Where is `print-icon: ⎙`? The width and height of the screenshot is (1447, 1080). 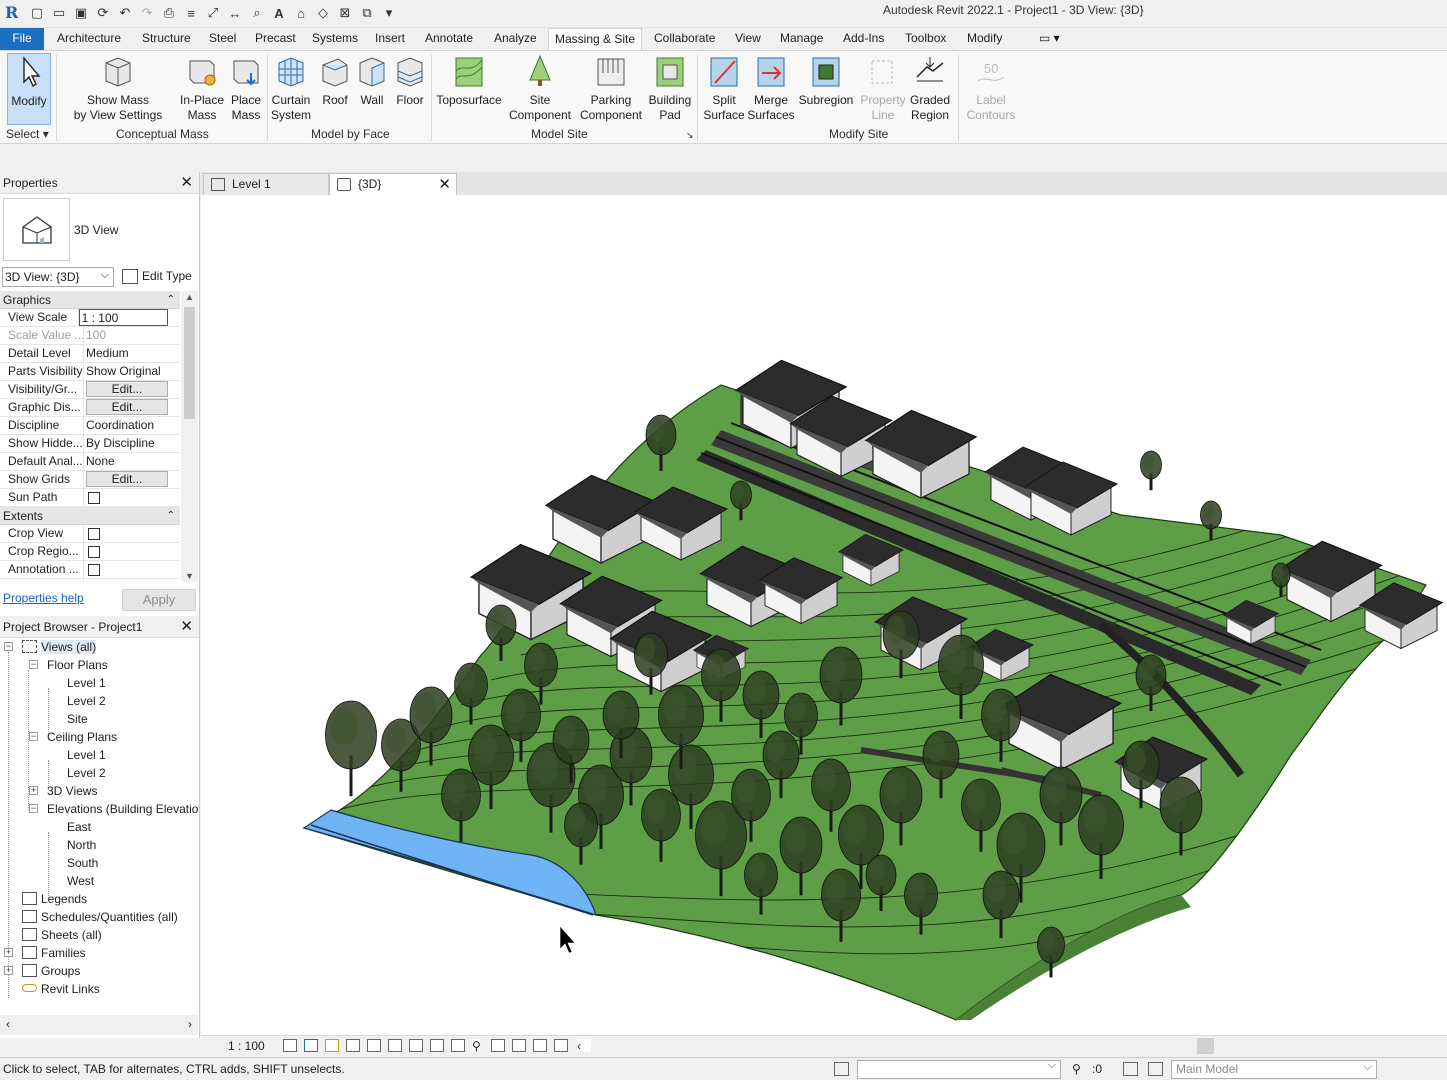
print-icon: ⎙ is located at coordinates (169, 13).